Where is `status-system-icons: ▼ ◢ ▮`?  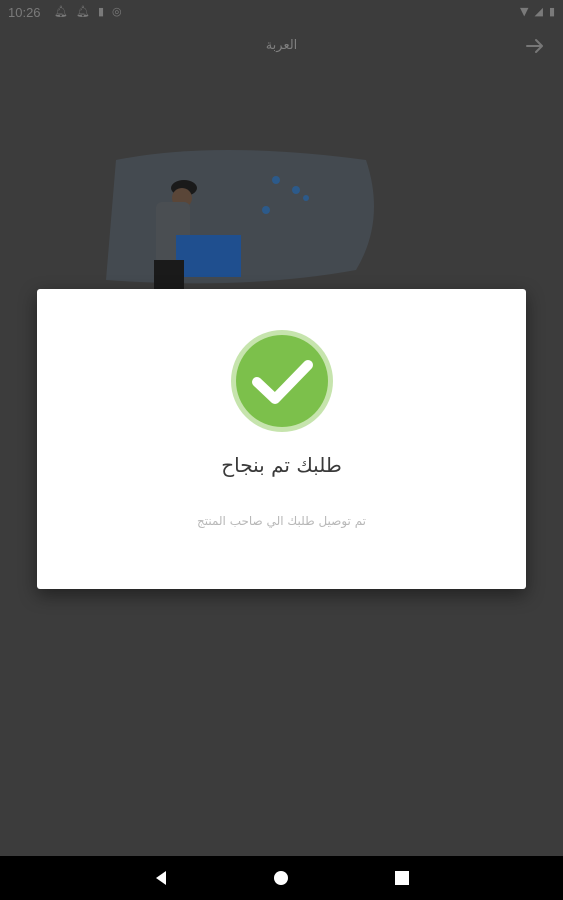 status-system-icons: ▼ ◢ ▮ is located at coordinates (537, 11).